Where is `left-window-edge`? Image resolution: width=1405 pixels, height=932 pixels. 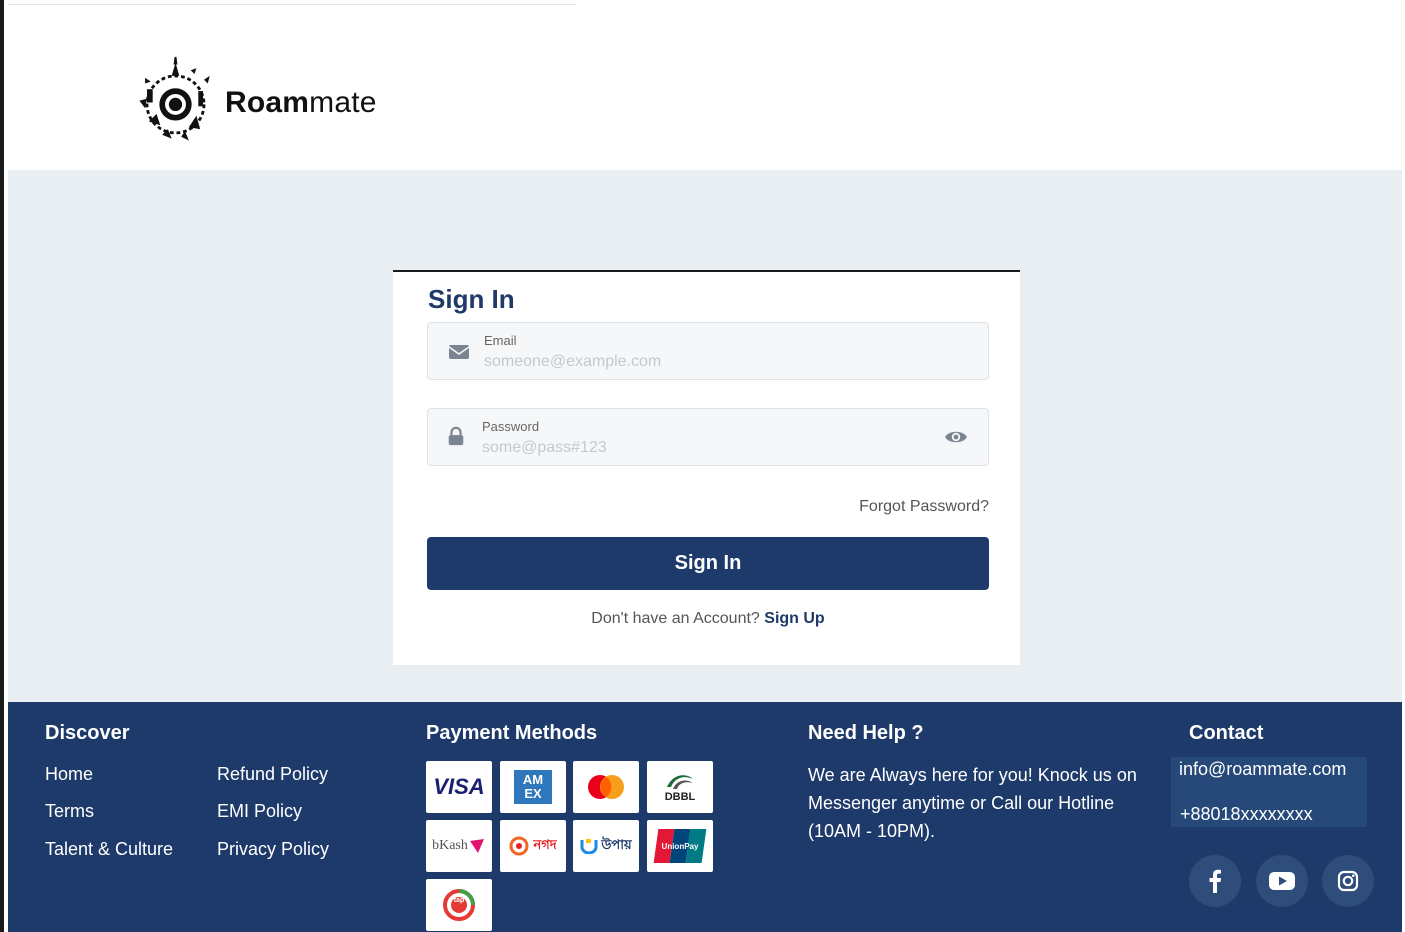
left-window-edge is located at coordinates (4, 466).